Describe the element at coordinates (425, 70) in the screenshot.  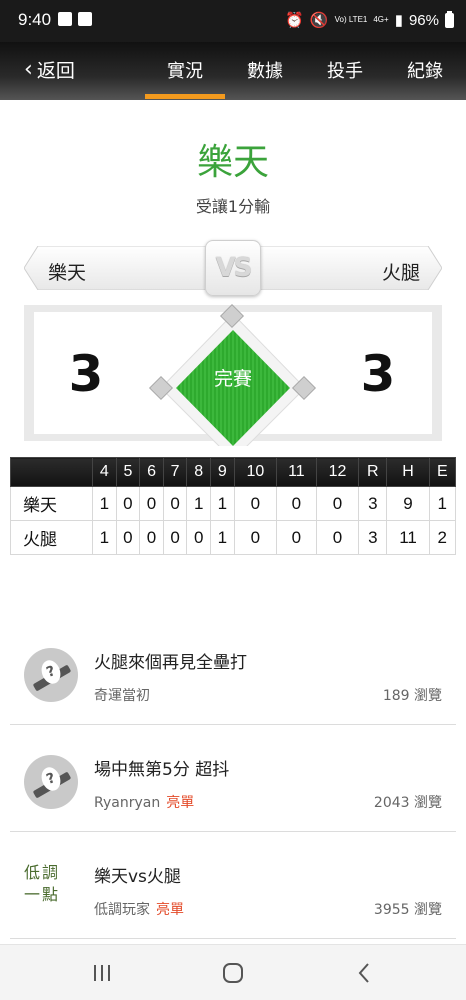
I see `tab-records: 紀錄` at that location.